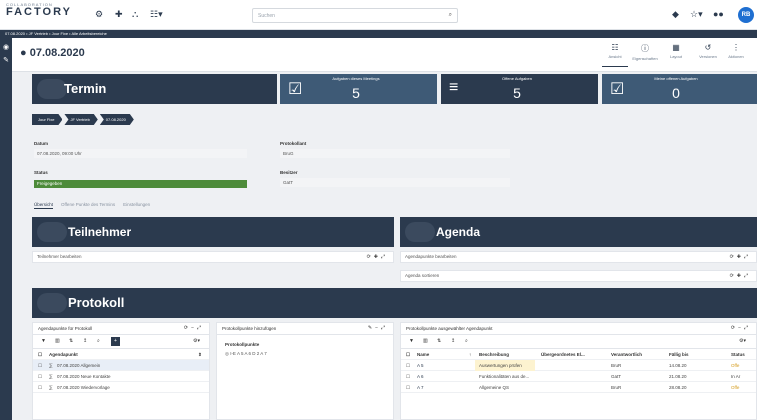 This screenshot has width=757, height=420. What do you see at coordinates (394, 303) in the screenshot?
I see `protokoll-banner: Protokoll` at bounding box center [394, 303].